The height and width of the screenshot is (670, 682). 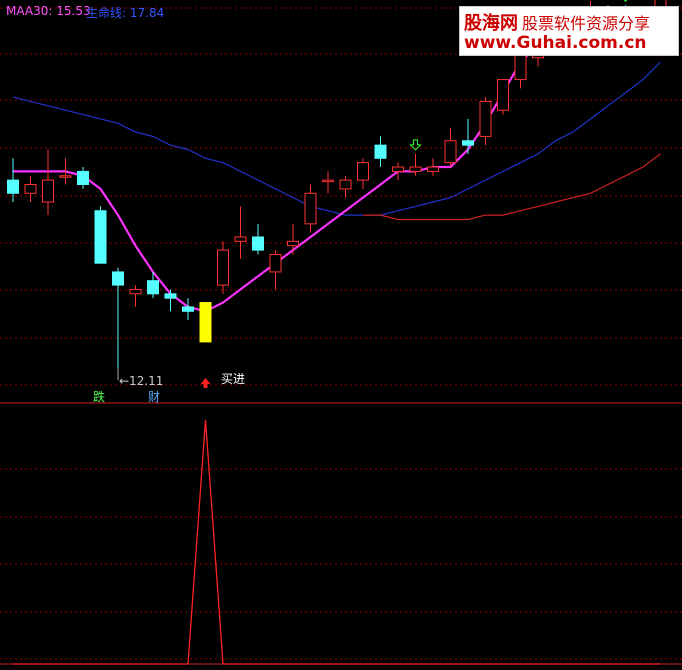 I want to click on watermark-title: 股海网 股票软件资源分享, so click(x=557, y=22).